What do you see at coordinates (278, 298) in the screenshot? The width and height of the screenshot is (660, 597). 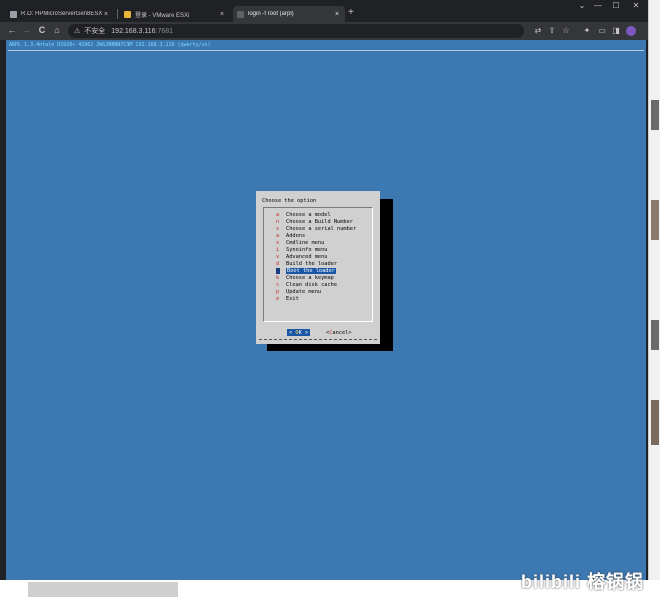 I see `menu-hotkey: e` at bounding box center [278, 298].